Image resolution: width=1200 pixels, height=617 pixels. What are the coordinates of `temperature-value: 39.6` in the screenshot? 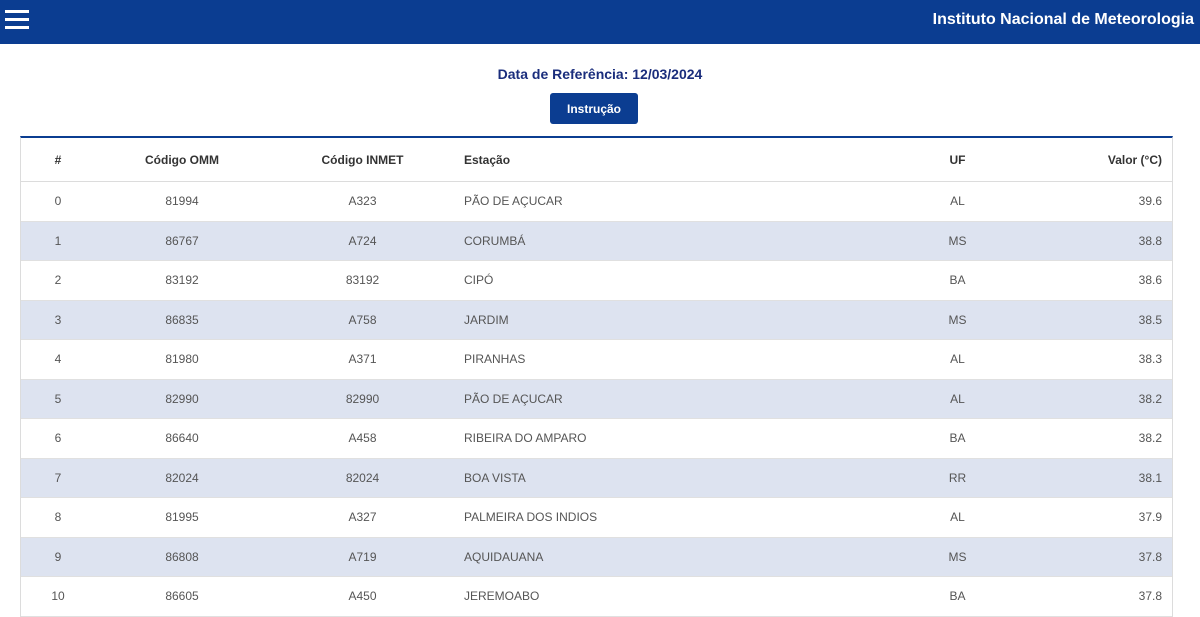 It's located at (1093, 201).